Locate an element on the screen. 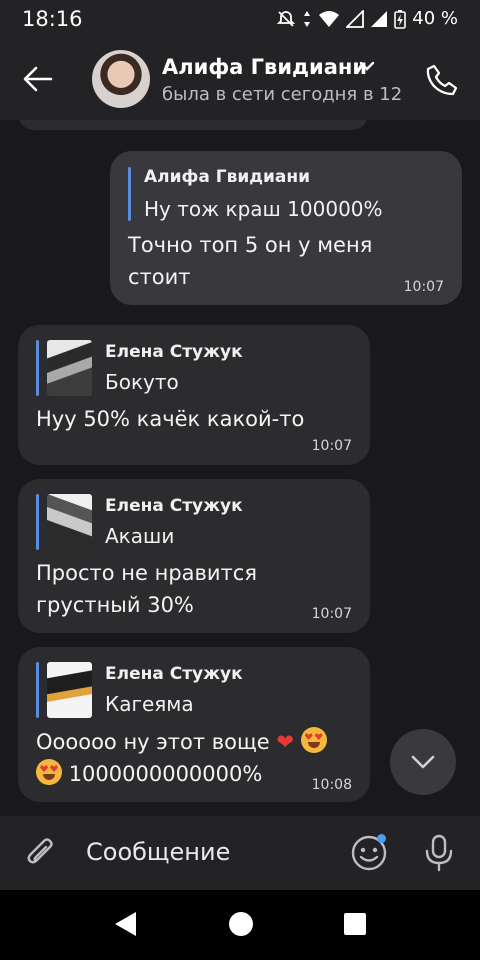 The height and width of the screenshot is (960, 480). arrow-left-icon is located at coordinates (38, 79).